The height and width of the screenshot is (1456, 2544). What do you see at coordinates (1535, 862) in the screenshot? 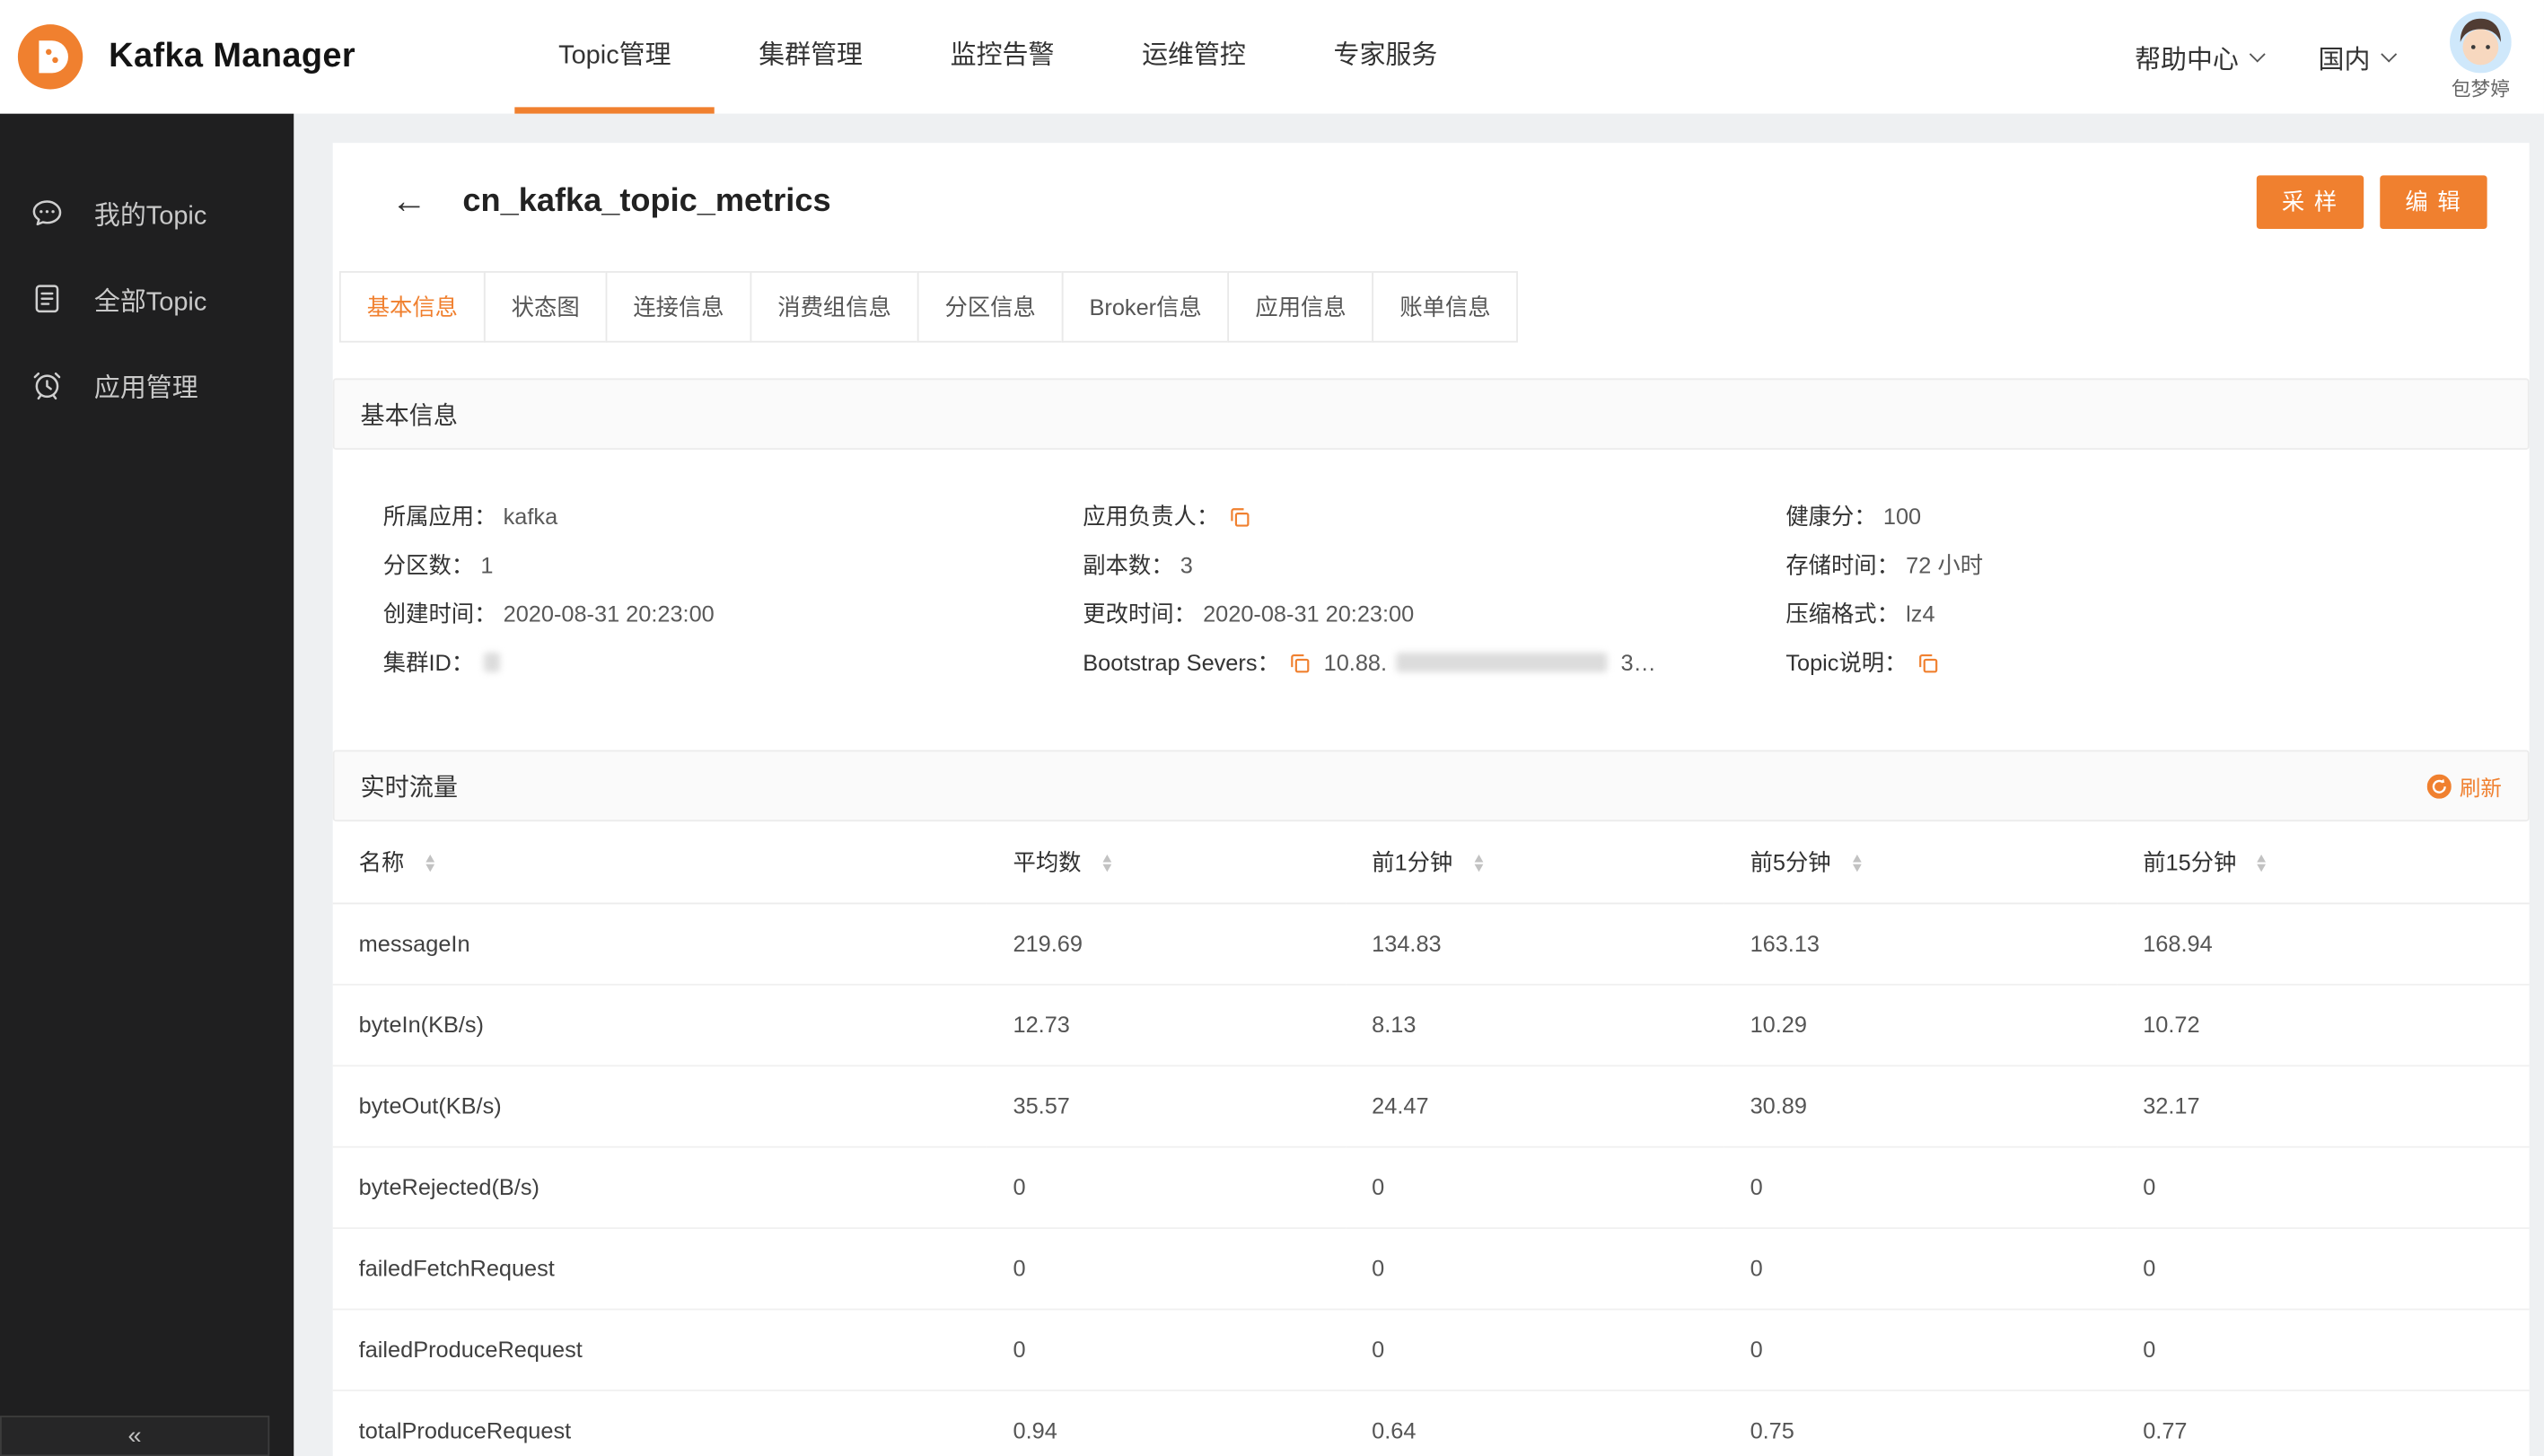
I see `column-header-last-1min: 前1分钟 ▲ ▼` at bounding box center [1535, 862].